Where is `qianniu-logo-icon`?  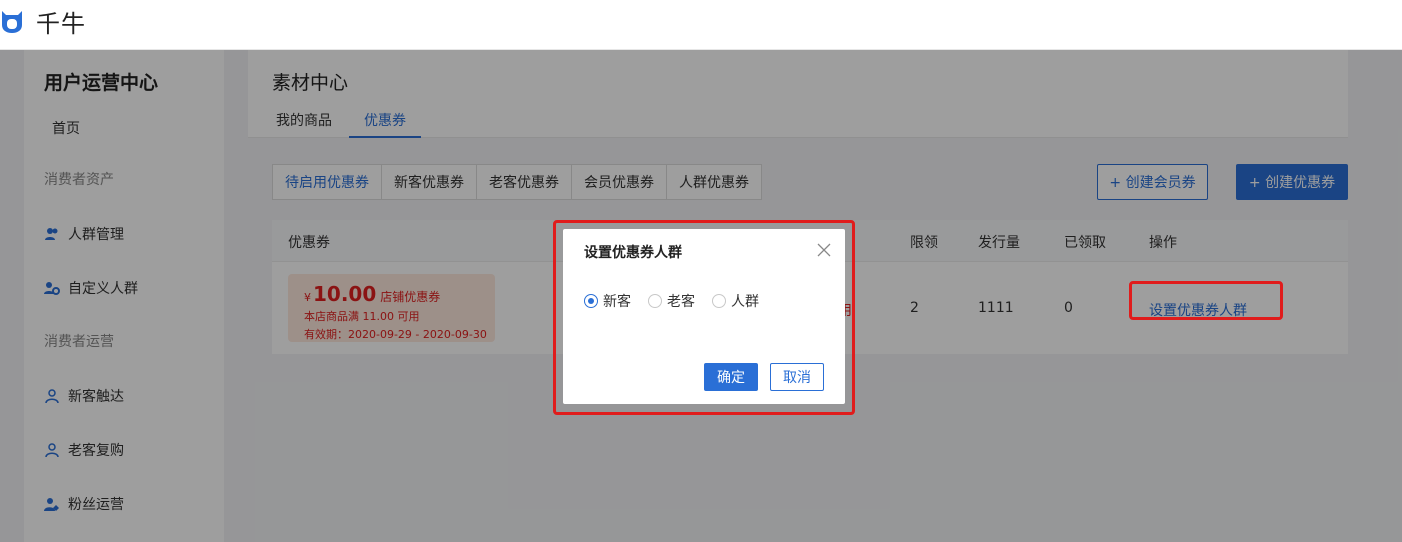
qianniu-logo-icon is located at coordinates (12, 22).